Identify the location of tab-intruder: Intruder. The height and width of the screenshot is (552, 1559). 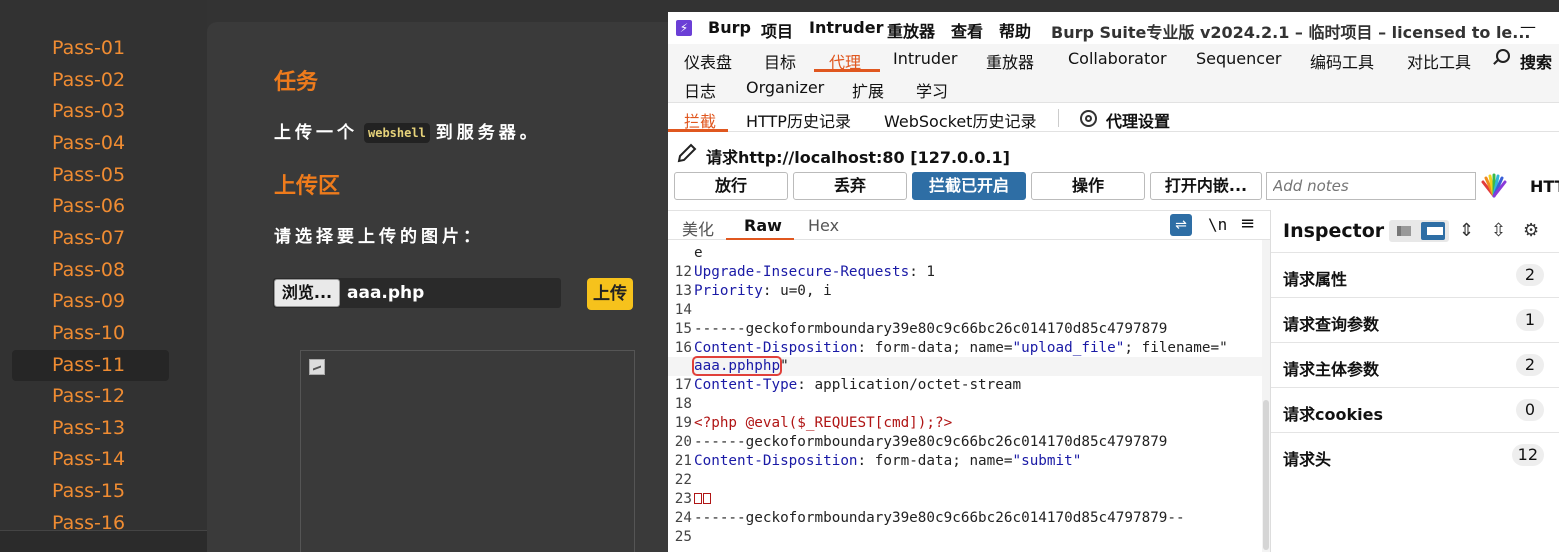
(925, 58).